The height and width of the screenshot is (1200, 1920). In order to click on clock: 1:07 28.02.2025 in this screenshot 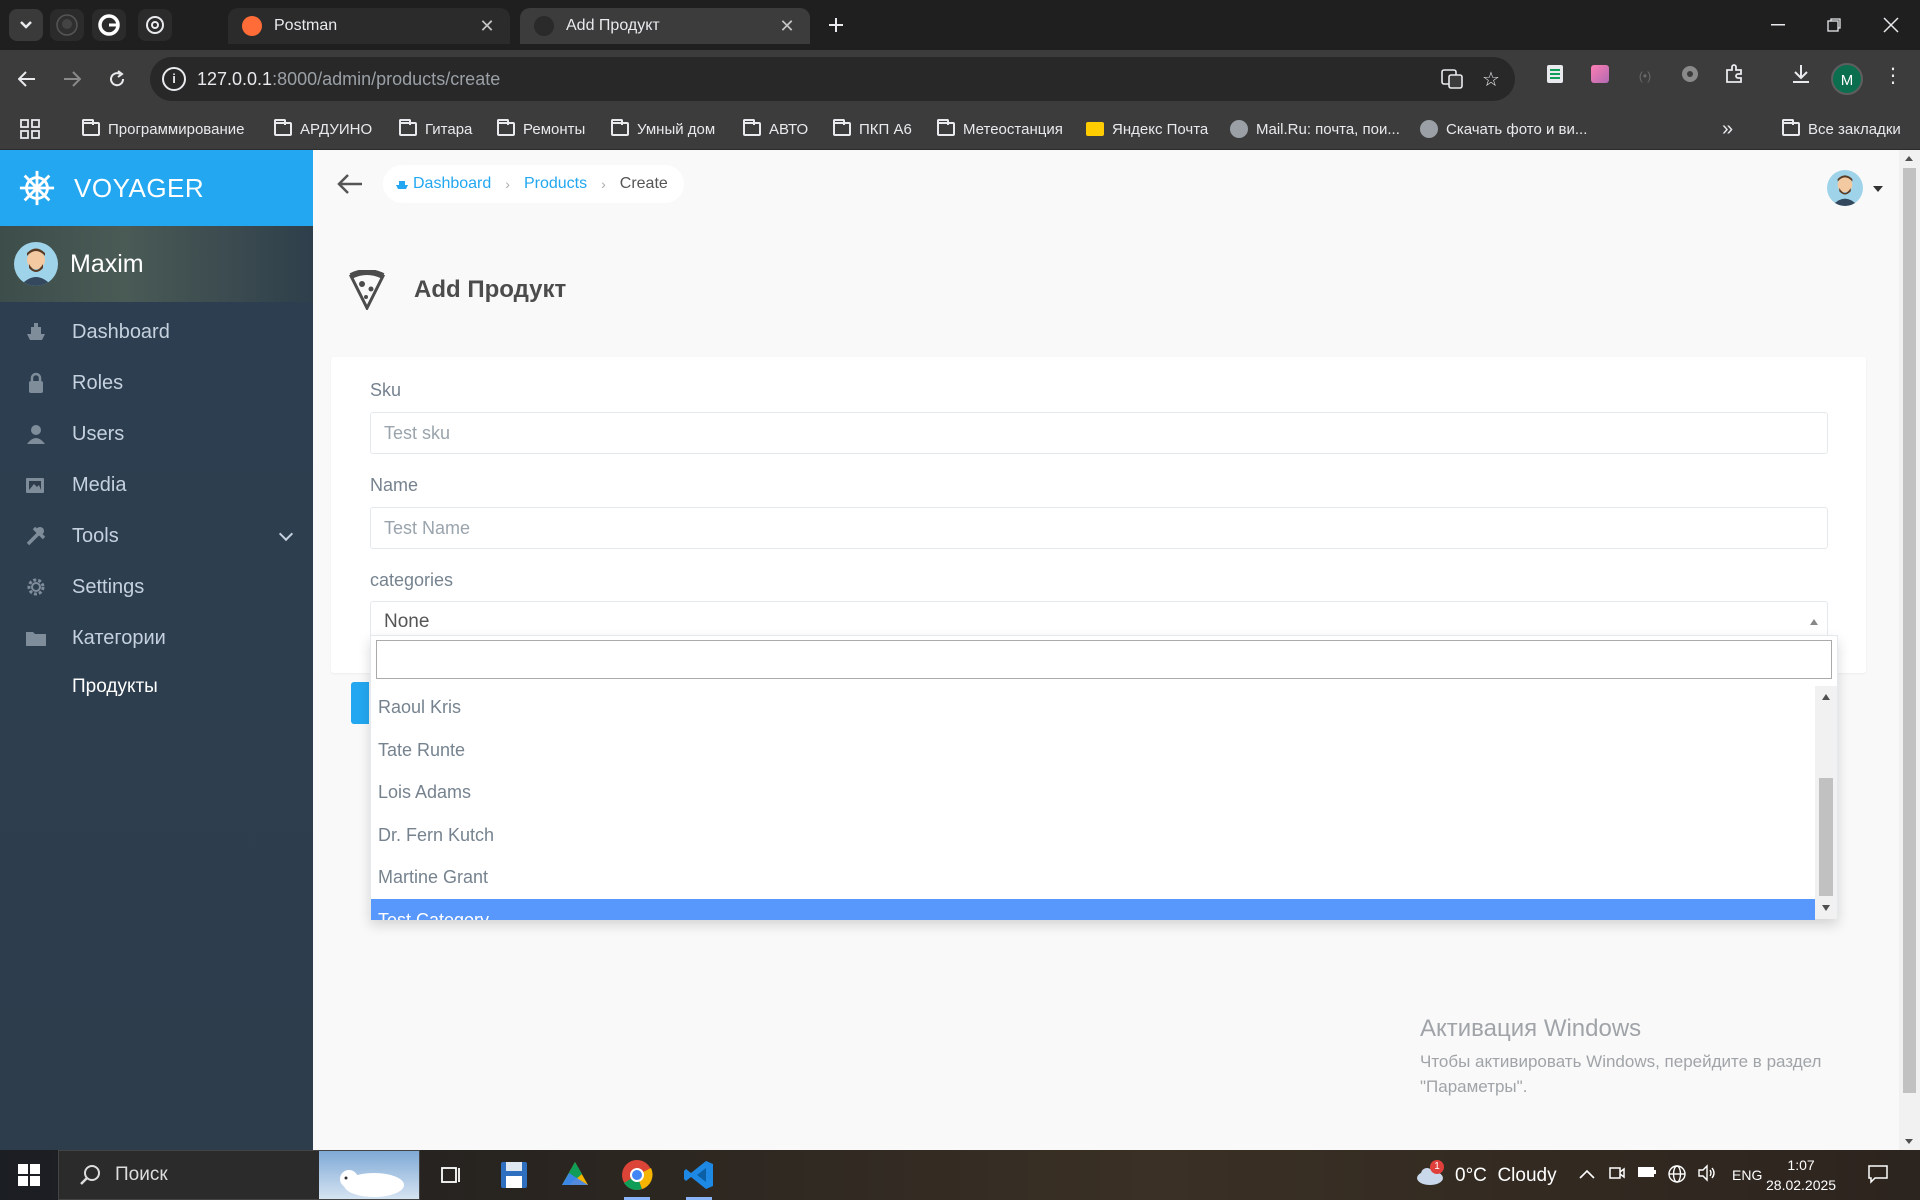, I will do `click(1801, 1175)`.